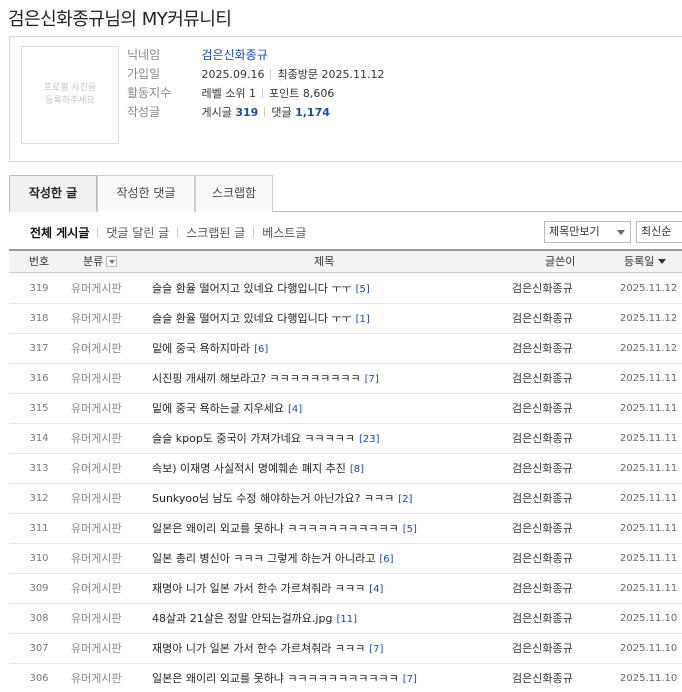  Describe the element at coordinates (249, 468) in the screenshot. I see `post-title-link: 속보) 이재명 사실적시 명예훼손 폐지 추진` at that location.